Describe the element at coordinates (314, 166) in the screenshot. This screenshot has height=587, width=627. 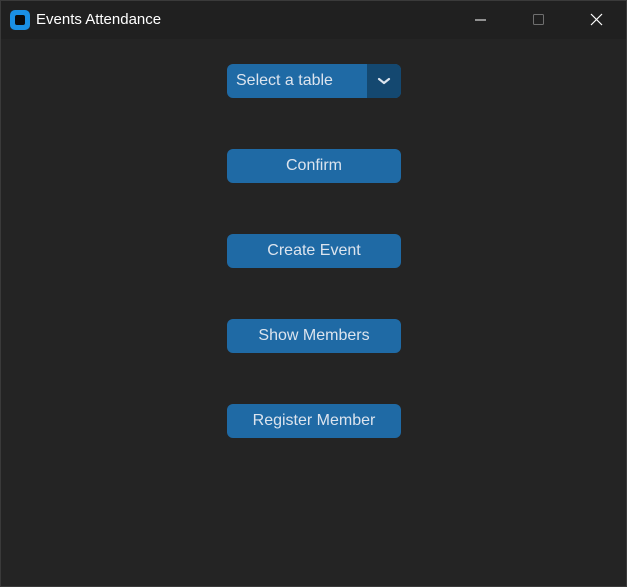
I see `confirm-button: Confirm` at that location.